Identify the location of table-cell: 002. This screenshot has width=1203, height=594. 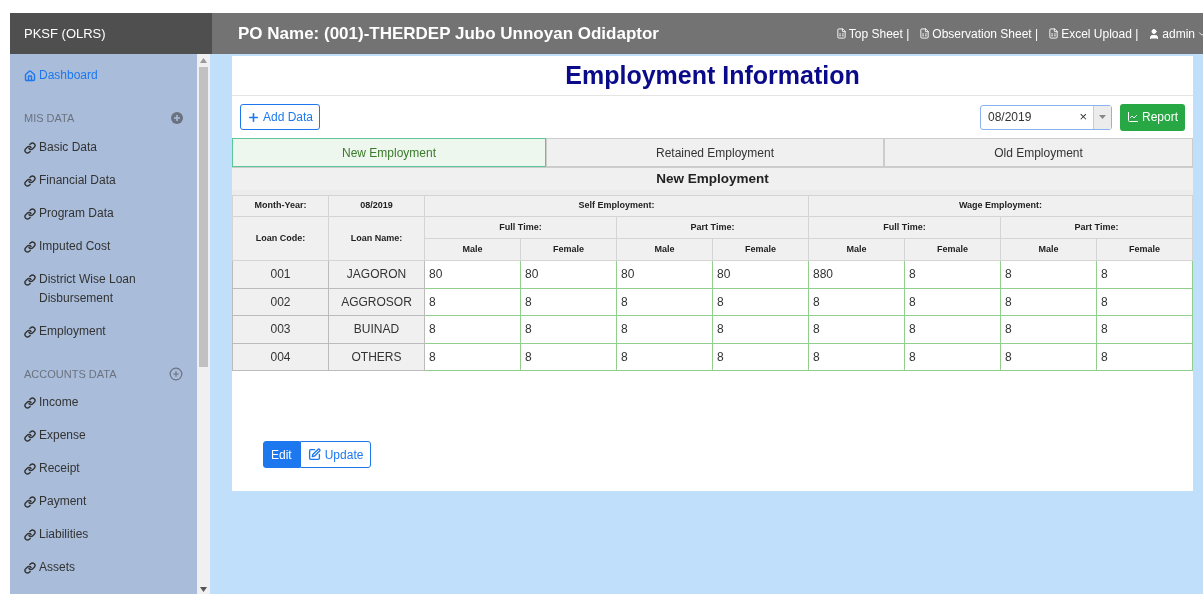
(280, 302).